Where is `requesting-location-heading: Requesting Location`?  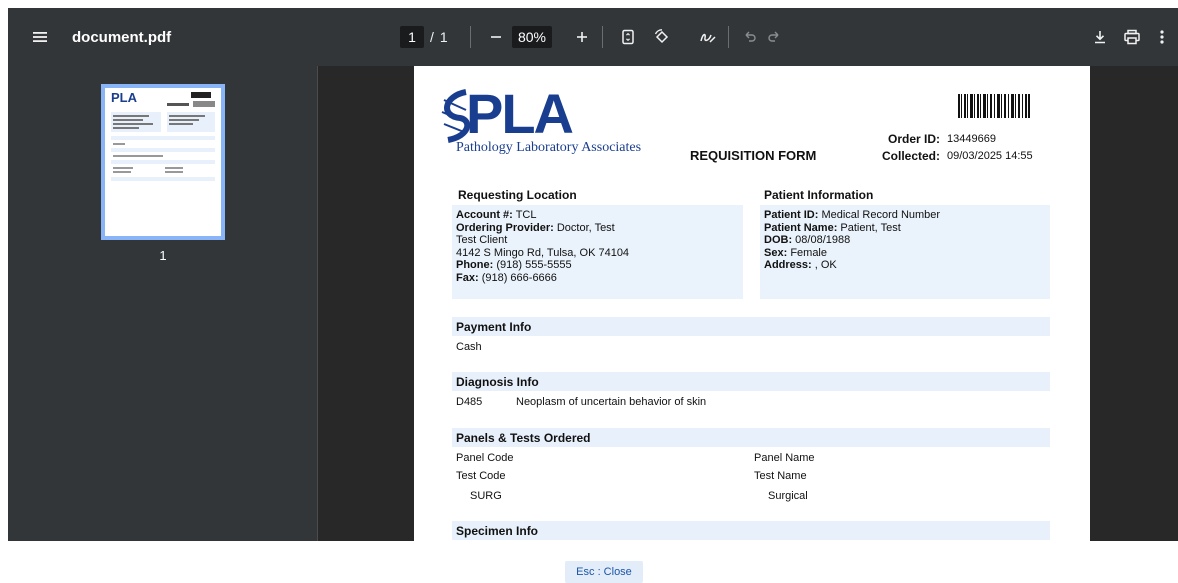
requesting-location-heading: Requesting Location is located at coordinates (517, 195).